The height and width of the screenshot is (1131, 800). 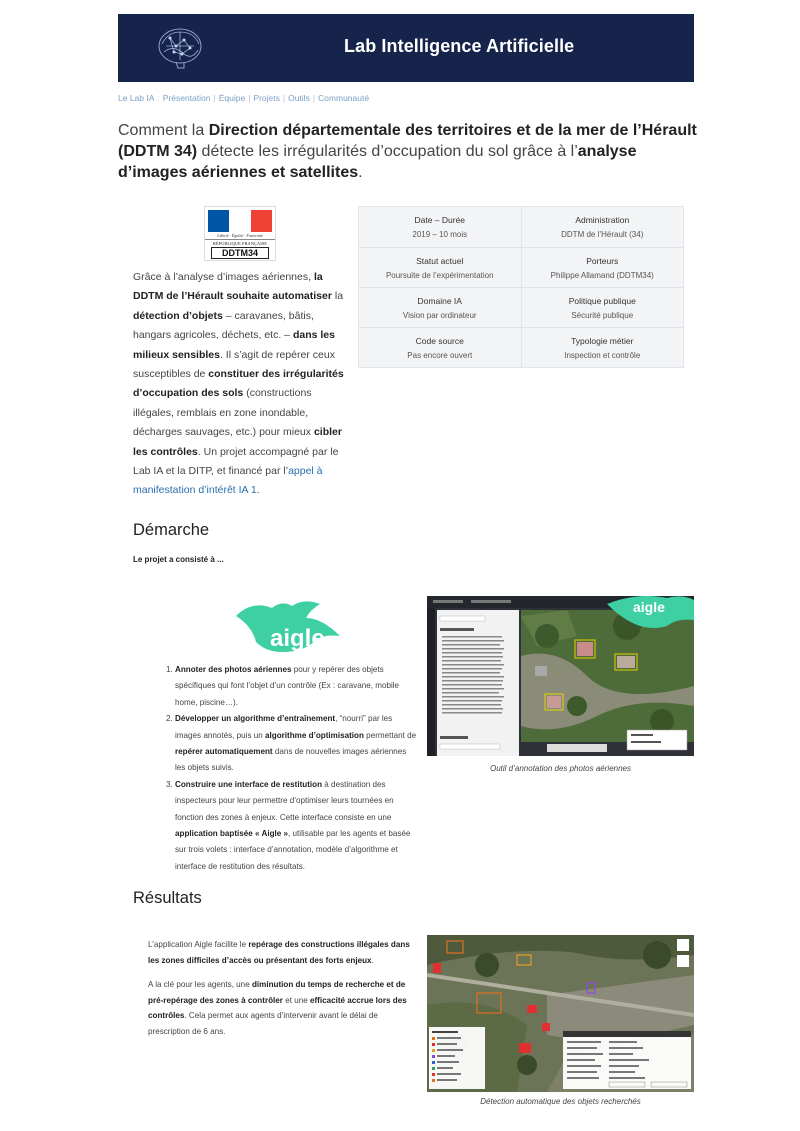 What do you see at coordinates (602, 220) in the screenshot?
I see `cell-label: Administration` at bounding box center [602, 220].